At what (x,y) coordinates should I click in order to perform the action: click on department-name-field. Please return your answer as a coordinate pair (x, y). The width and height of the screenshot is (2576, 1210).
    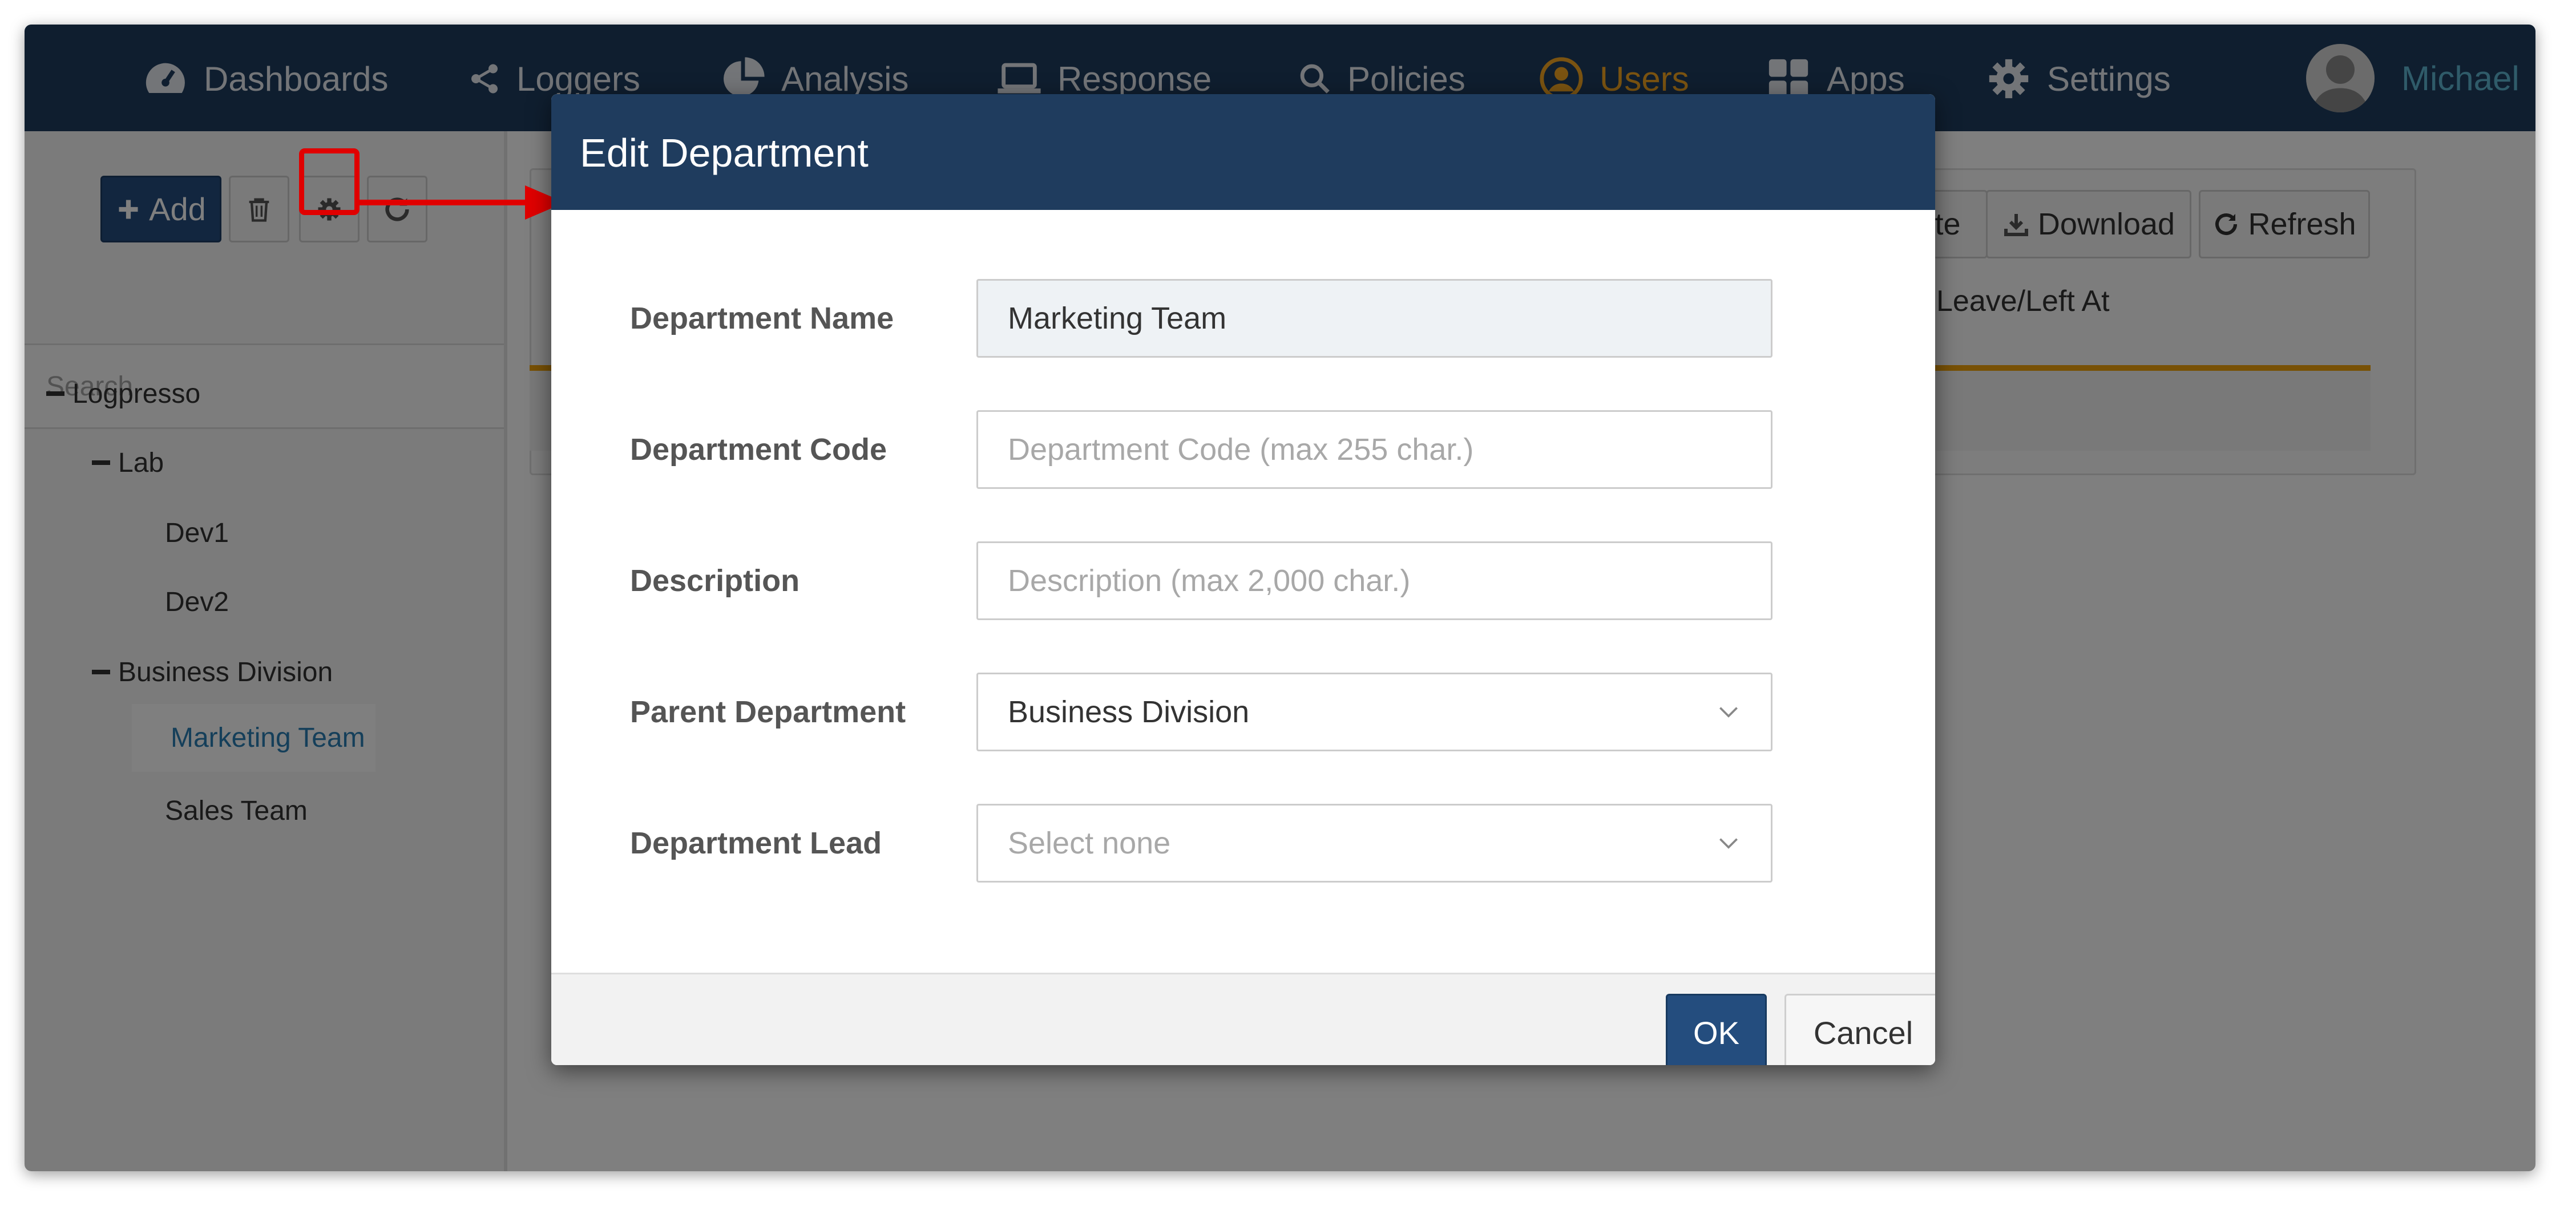
    Looking at the image, I should click on (1374, 318).